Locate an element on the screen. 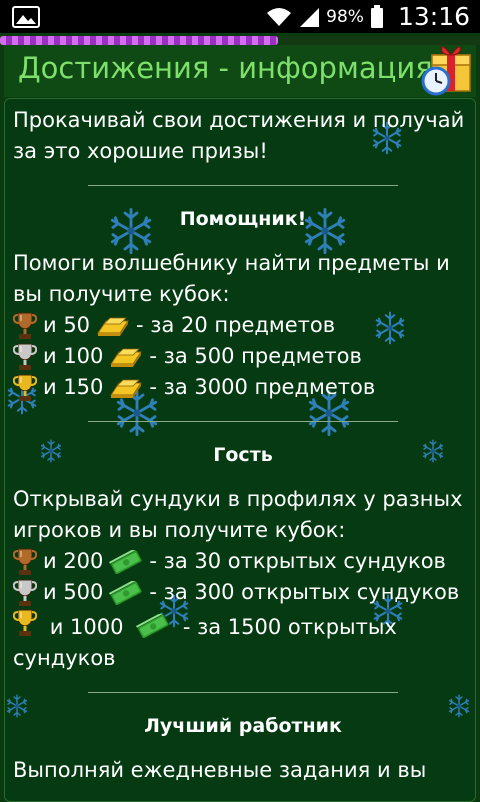 The image size is (480, 802). reward-row: и 150 - за 3000 предметов is located at coordinates (243, 387).